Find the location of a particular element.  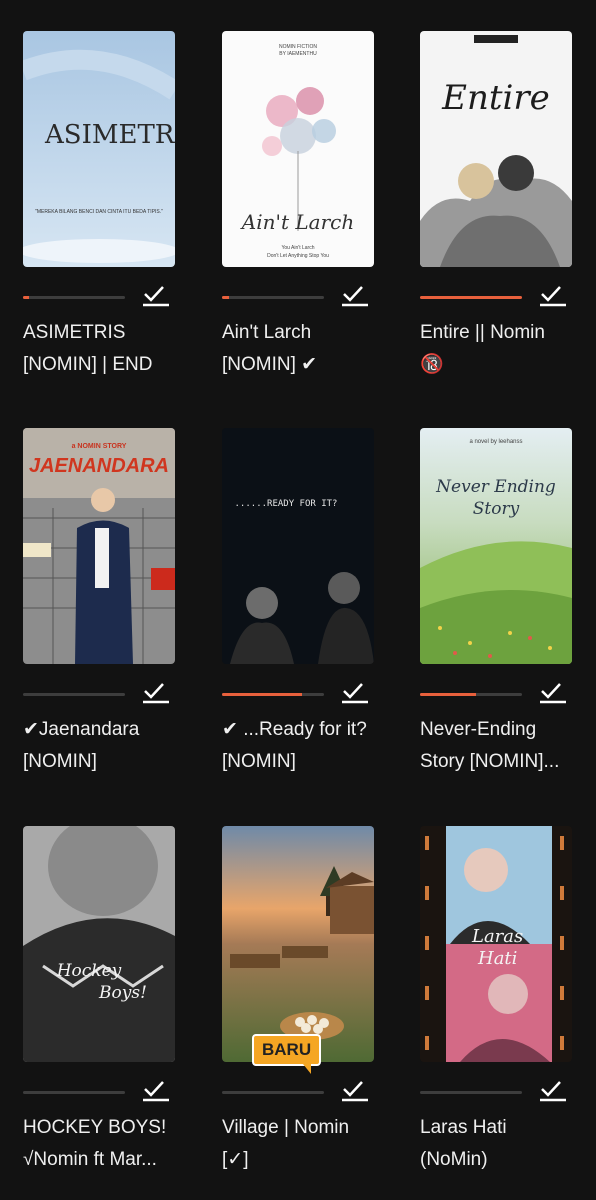

cover-title: Entire is located at coordinates (495, 98).